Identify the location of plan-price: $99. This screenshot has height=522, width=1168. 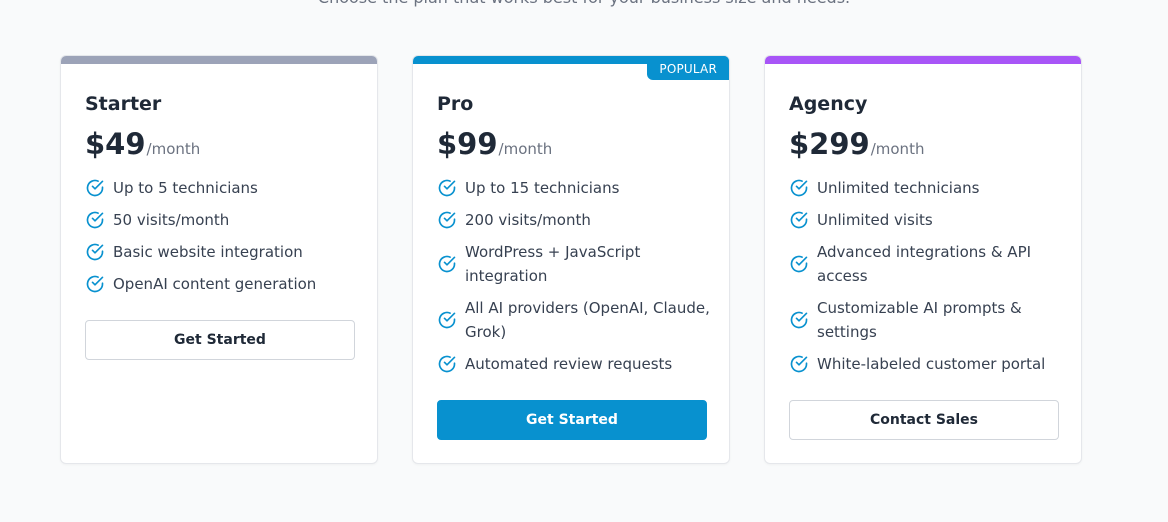
(467, 144).